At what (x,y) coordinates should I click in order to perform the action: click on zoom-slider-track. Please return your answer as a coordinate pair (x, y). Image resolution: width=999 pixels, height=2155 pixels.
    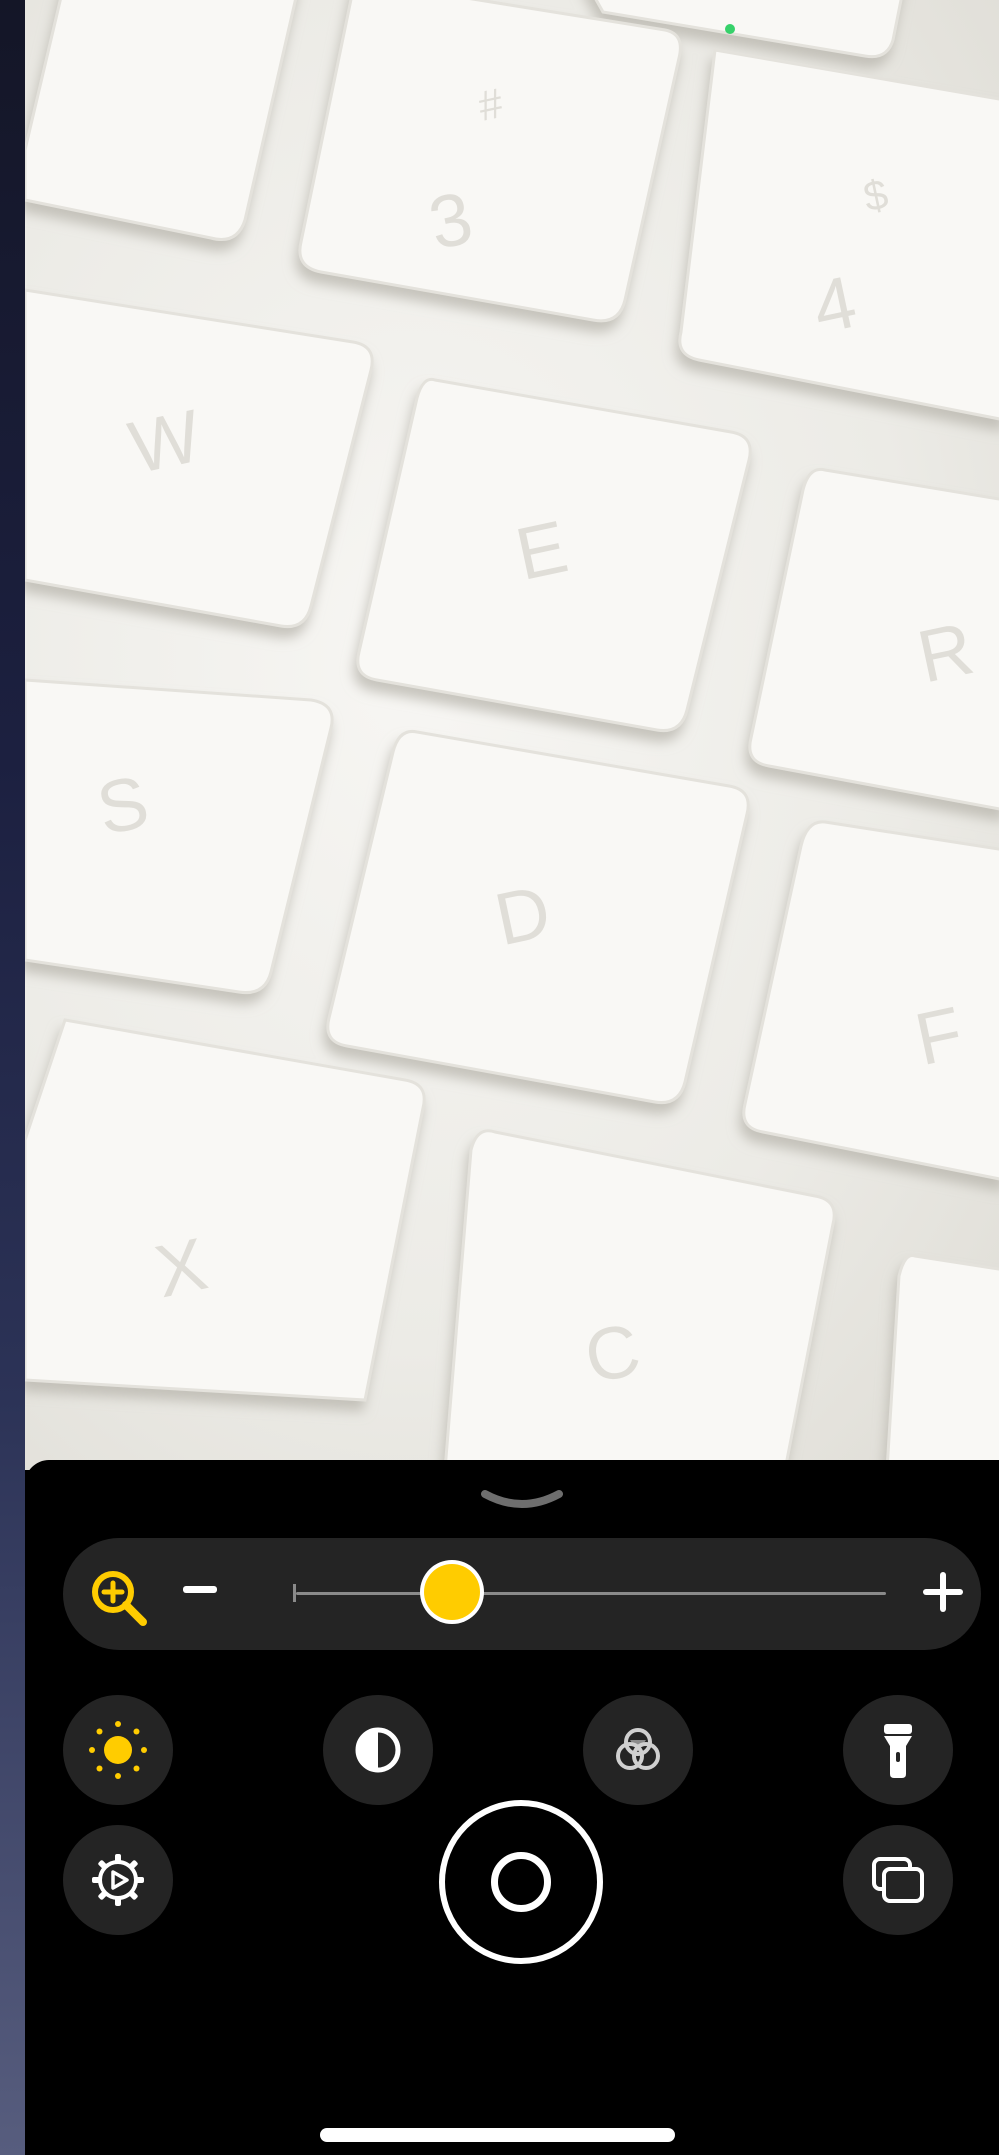
    Looking at the image, I should click on (591, 1593).